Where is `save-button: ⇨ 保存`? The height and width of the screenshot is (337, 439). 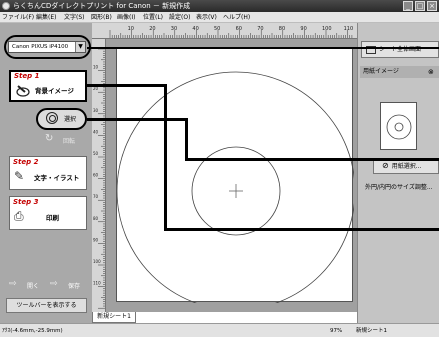 save-button: ⇨ 保存 is located at coordinates (68, 285).